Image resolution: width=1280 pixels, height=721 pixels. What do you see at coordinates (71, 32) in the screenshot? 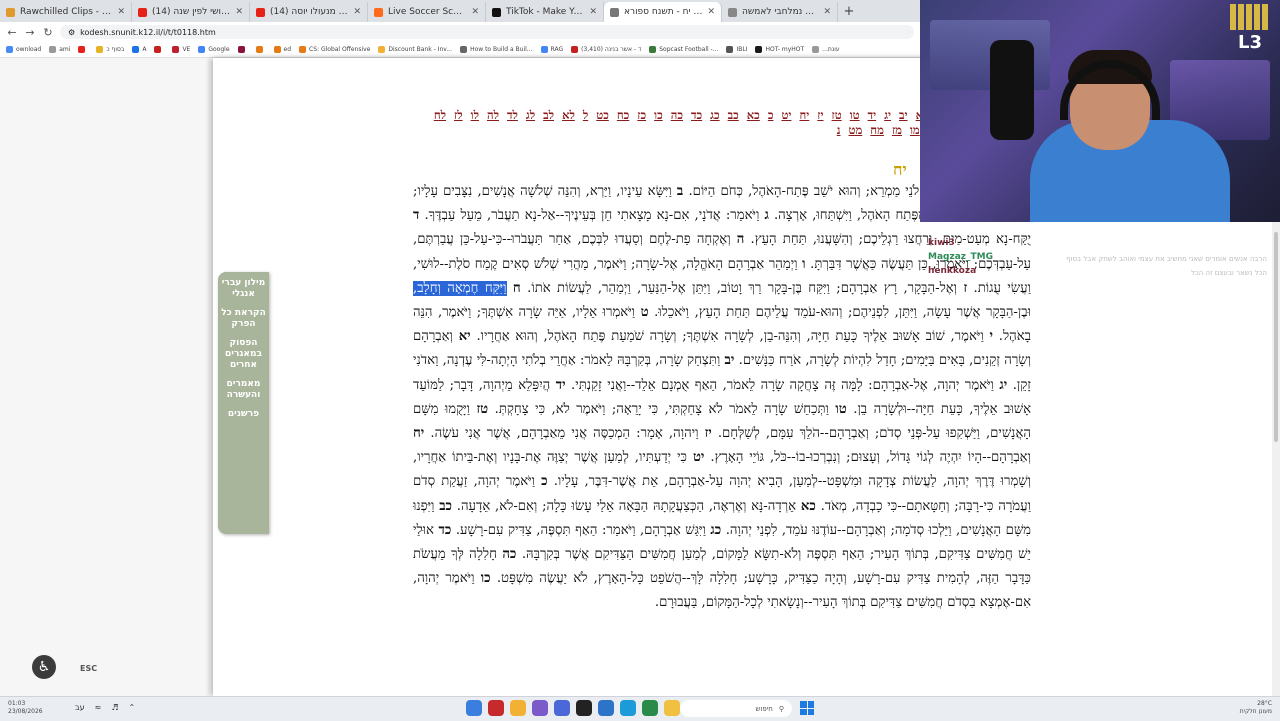
I see `site-info-icon: ⚙` at bounding box center [71, 32].